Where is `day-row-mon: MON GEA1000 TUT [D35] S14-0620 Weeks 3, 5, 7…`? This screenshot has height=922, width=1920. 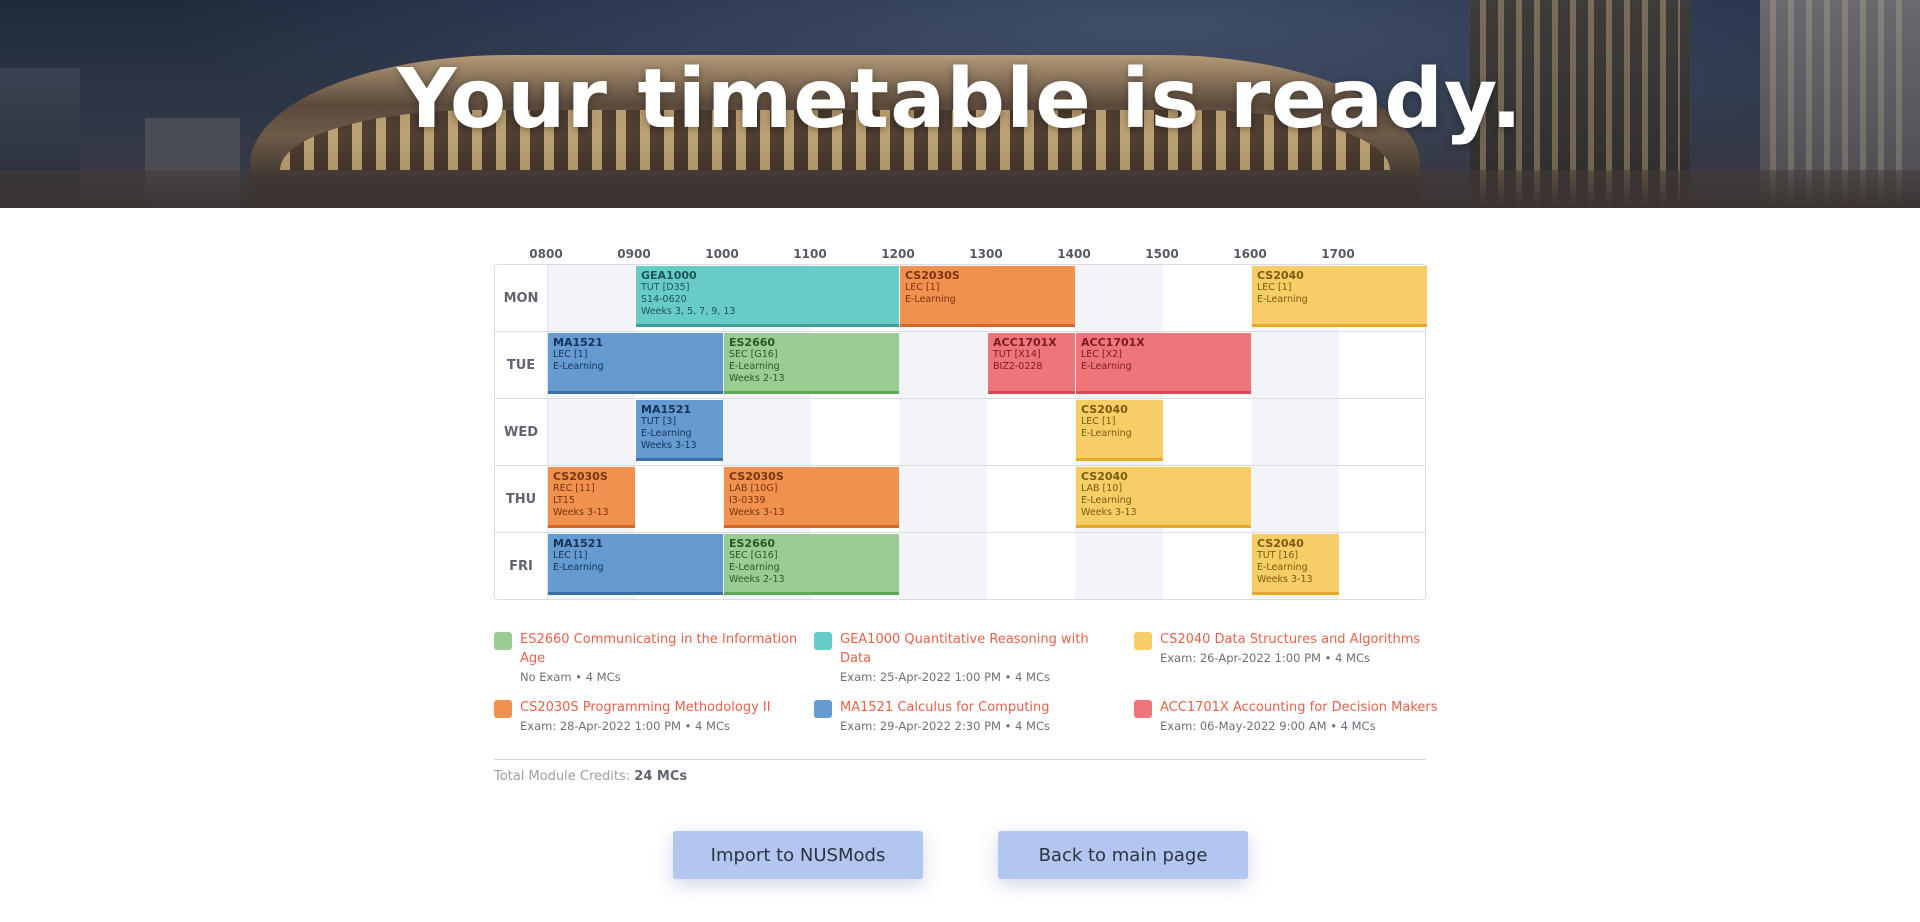 day-row-mon: MON GEA1000 TUT [D35] S14-0620 Weeks 3, 5, 7… is located at coordinates (961, 298).